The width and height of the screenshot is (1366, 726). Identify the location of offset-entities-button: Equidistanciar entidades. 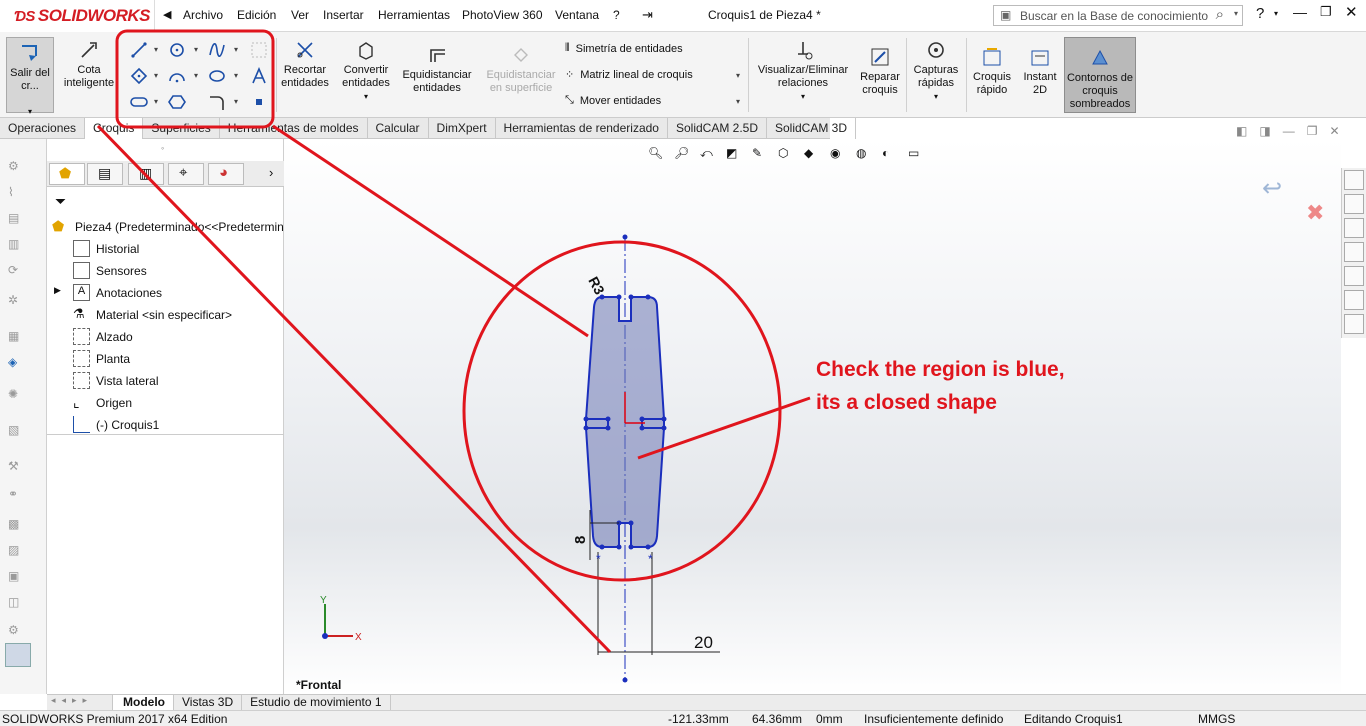
(437, 69).